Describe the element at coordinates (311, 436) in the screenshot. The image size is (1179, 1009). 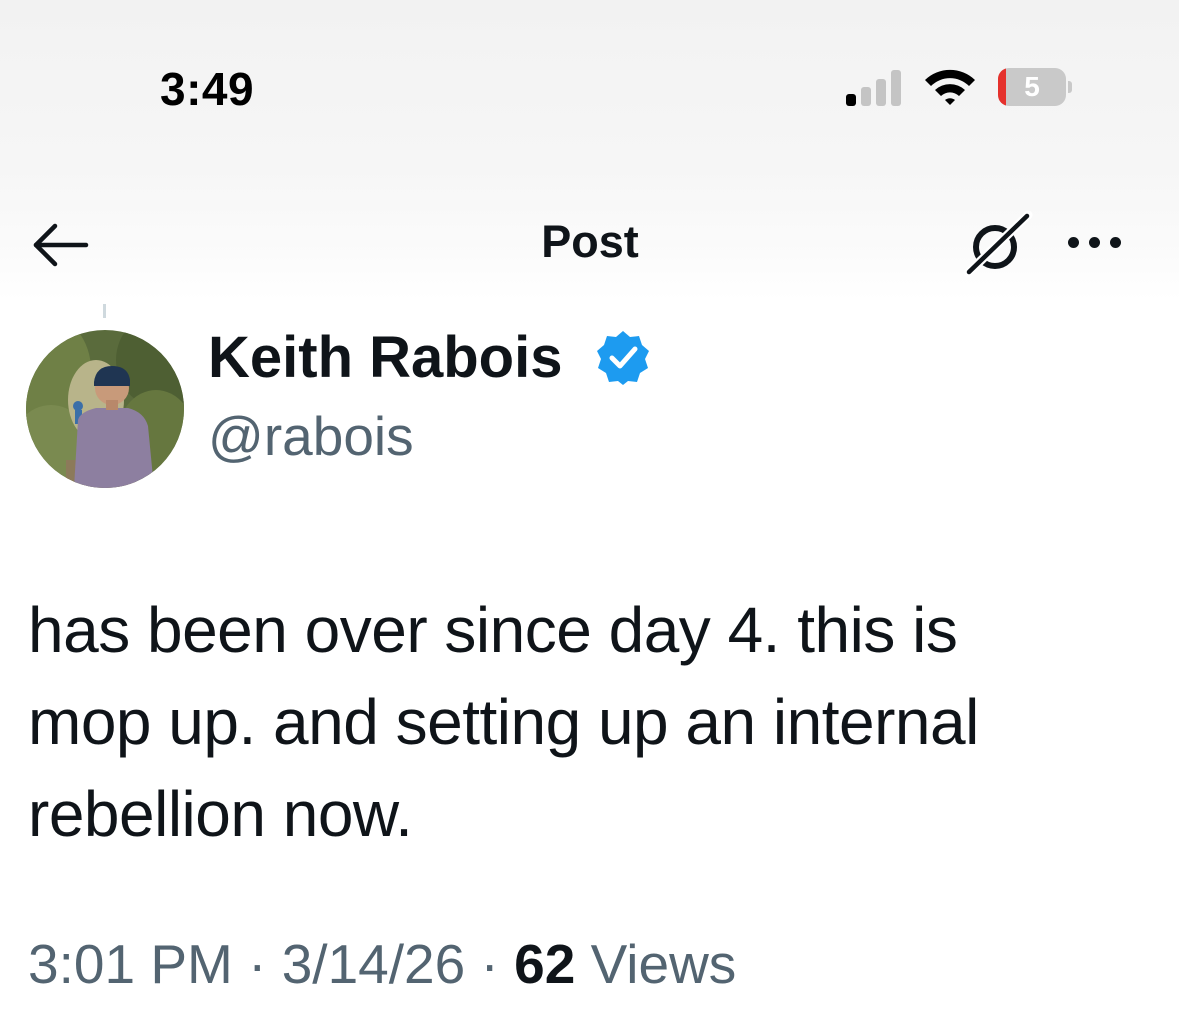
I see `author-handle: @rabois` at that location.